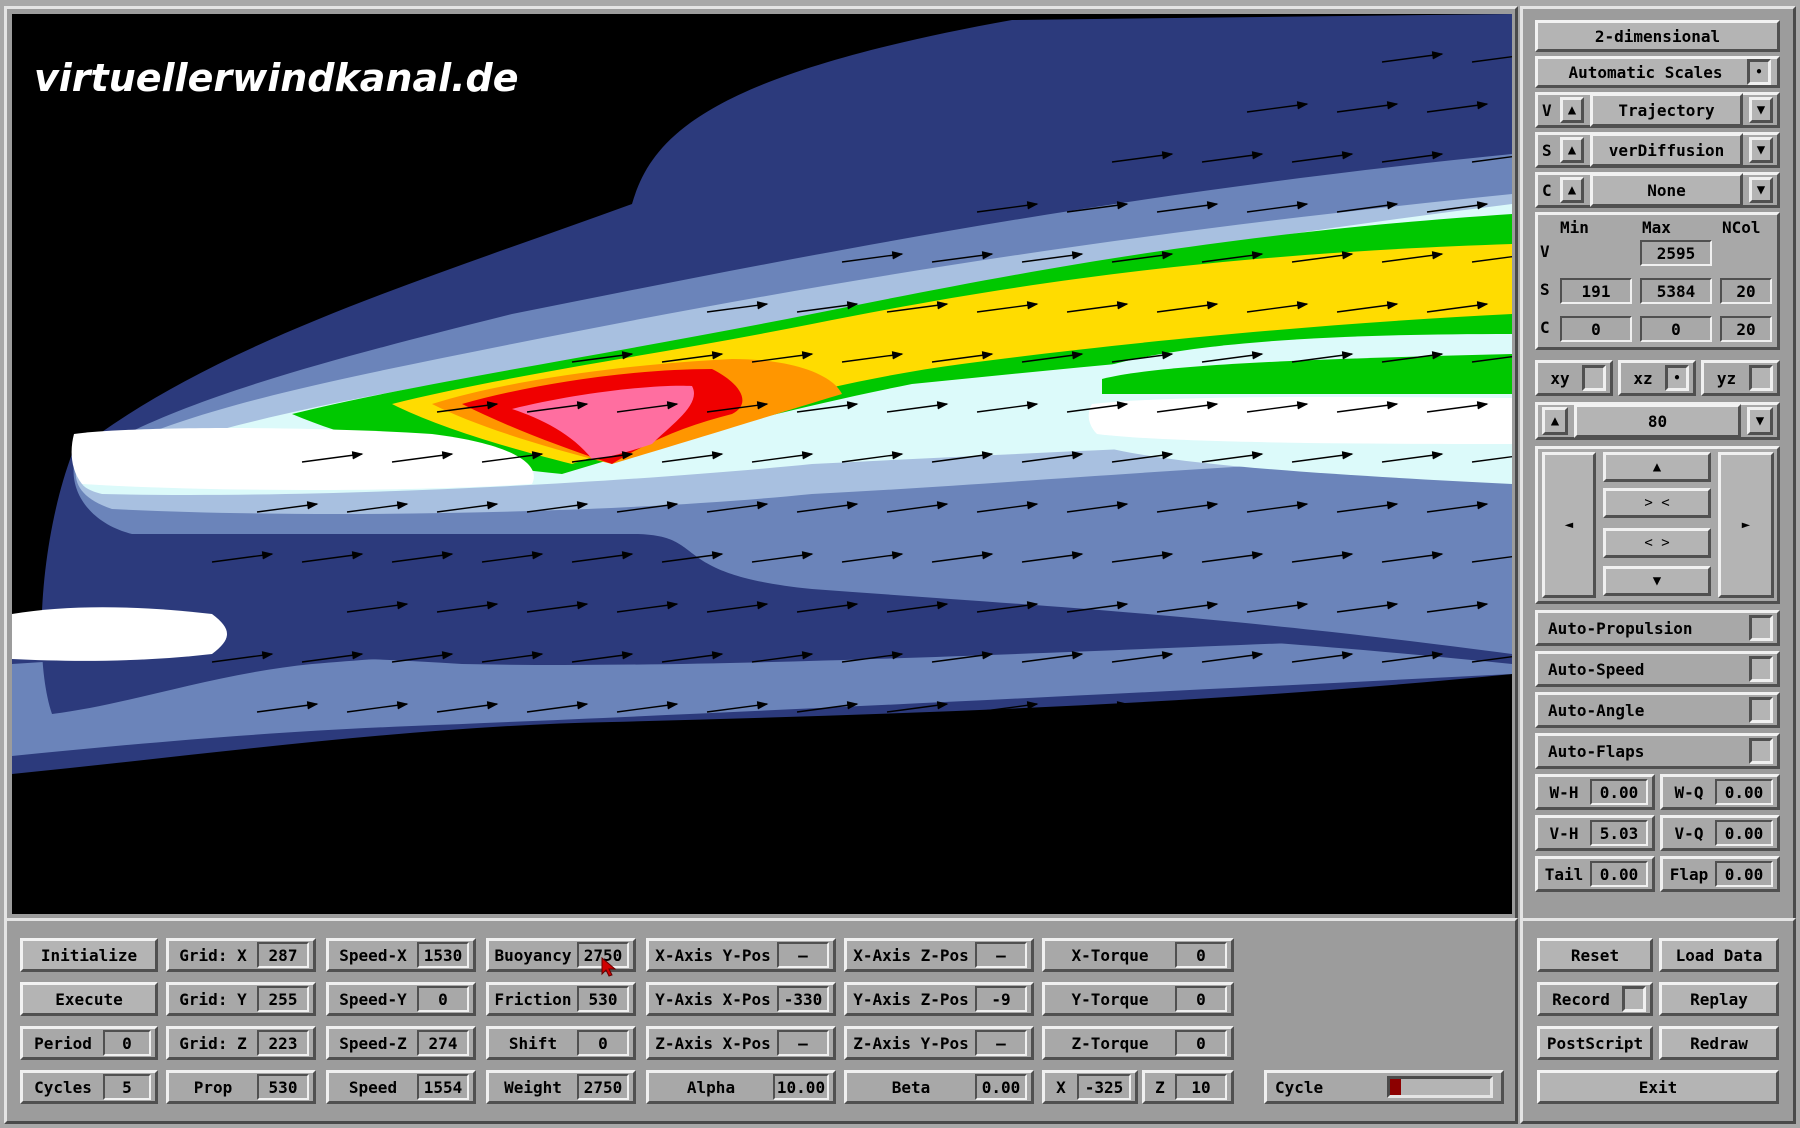 The image size is (1800, 1128). Describe the element at coordinates (1657, 628) in the screenshot. I see `toggle-auto-propulsion: Auto-Propulsion` at that location.